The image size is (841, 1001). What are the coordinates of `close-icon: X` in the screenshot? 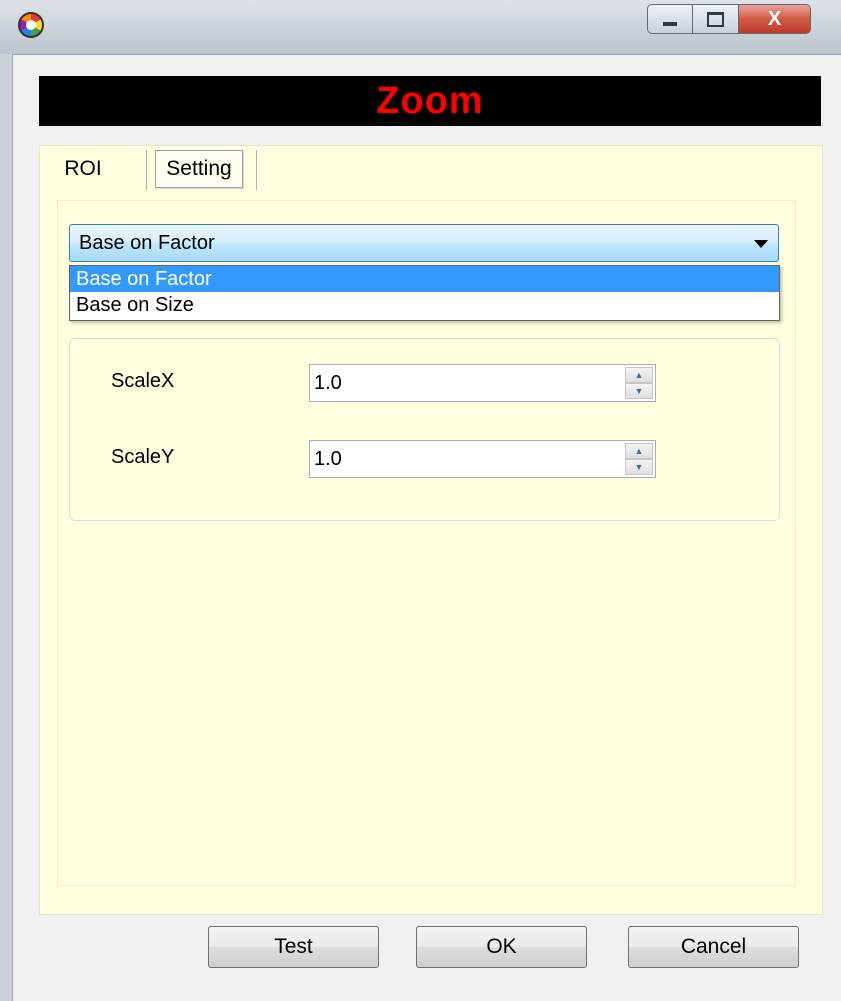 It's located at (774, 18).